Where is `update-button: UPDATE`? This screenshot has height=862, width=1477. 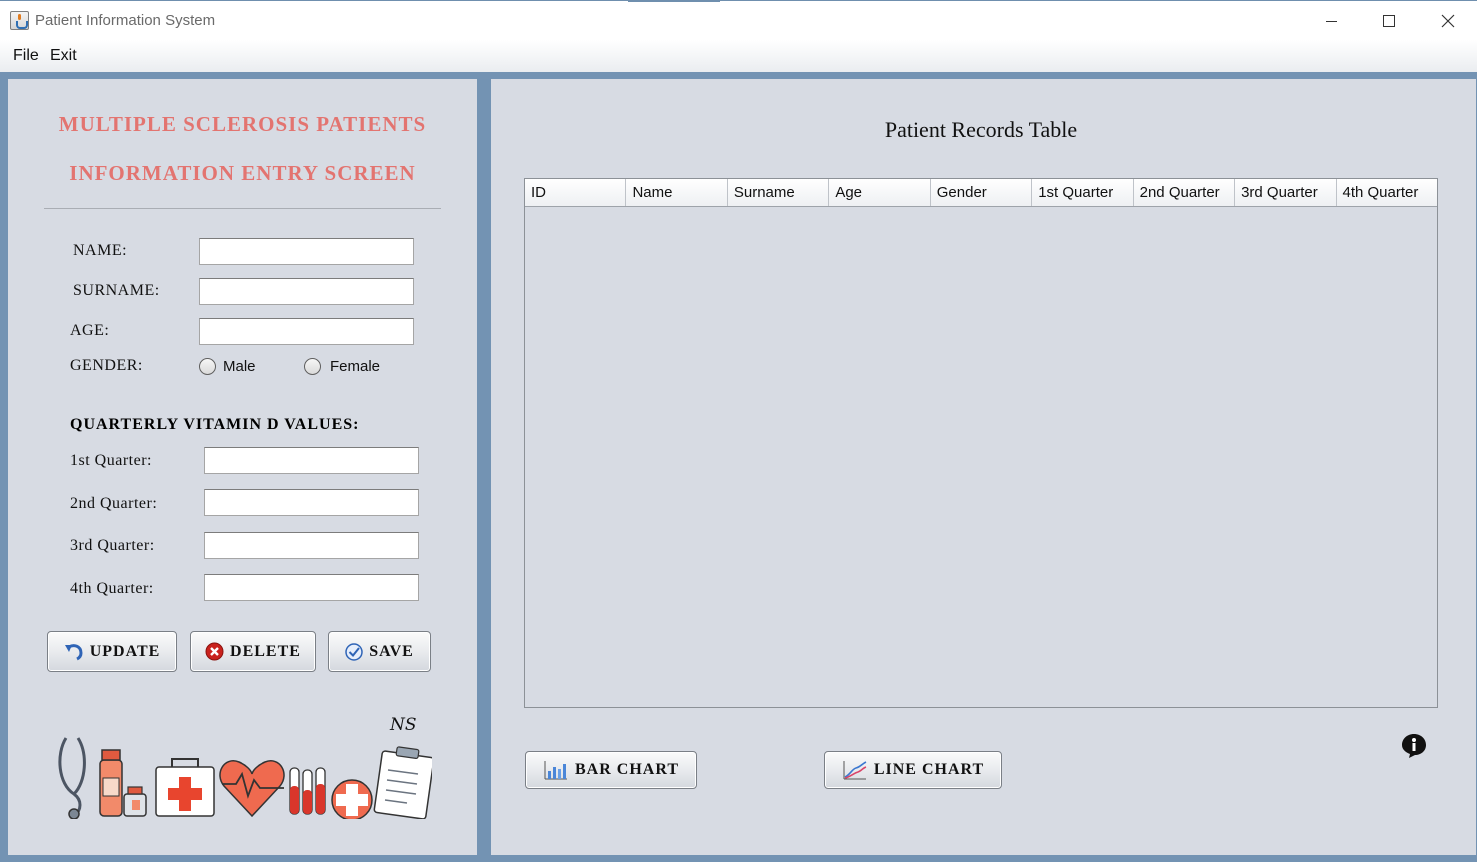 update-button: UPDATE is located at coordinates (112, 651).